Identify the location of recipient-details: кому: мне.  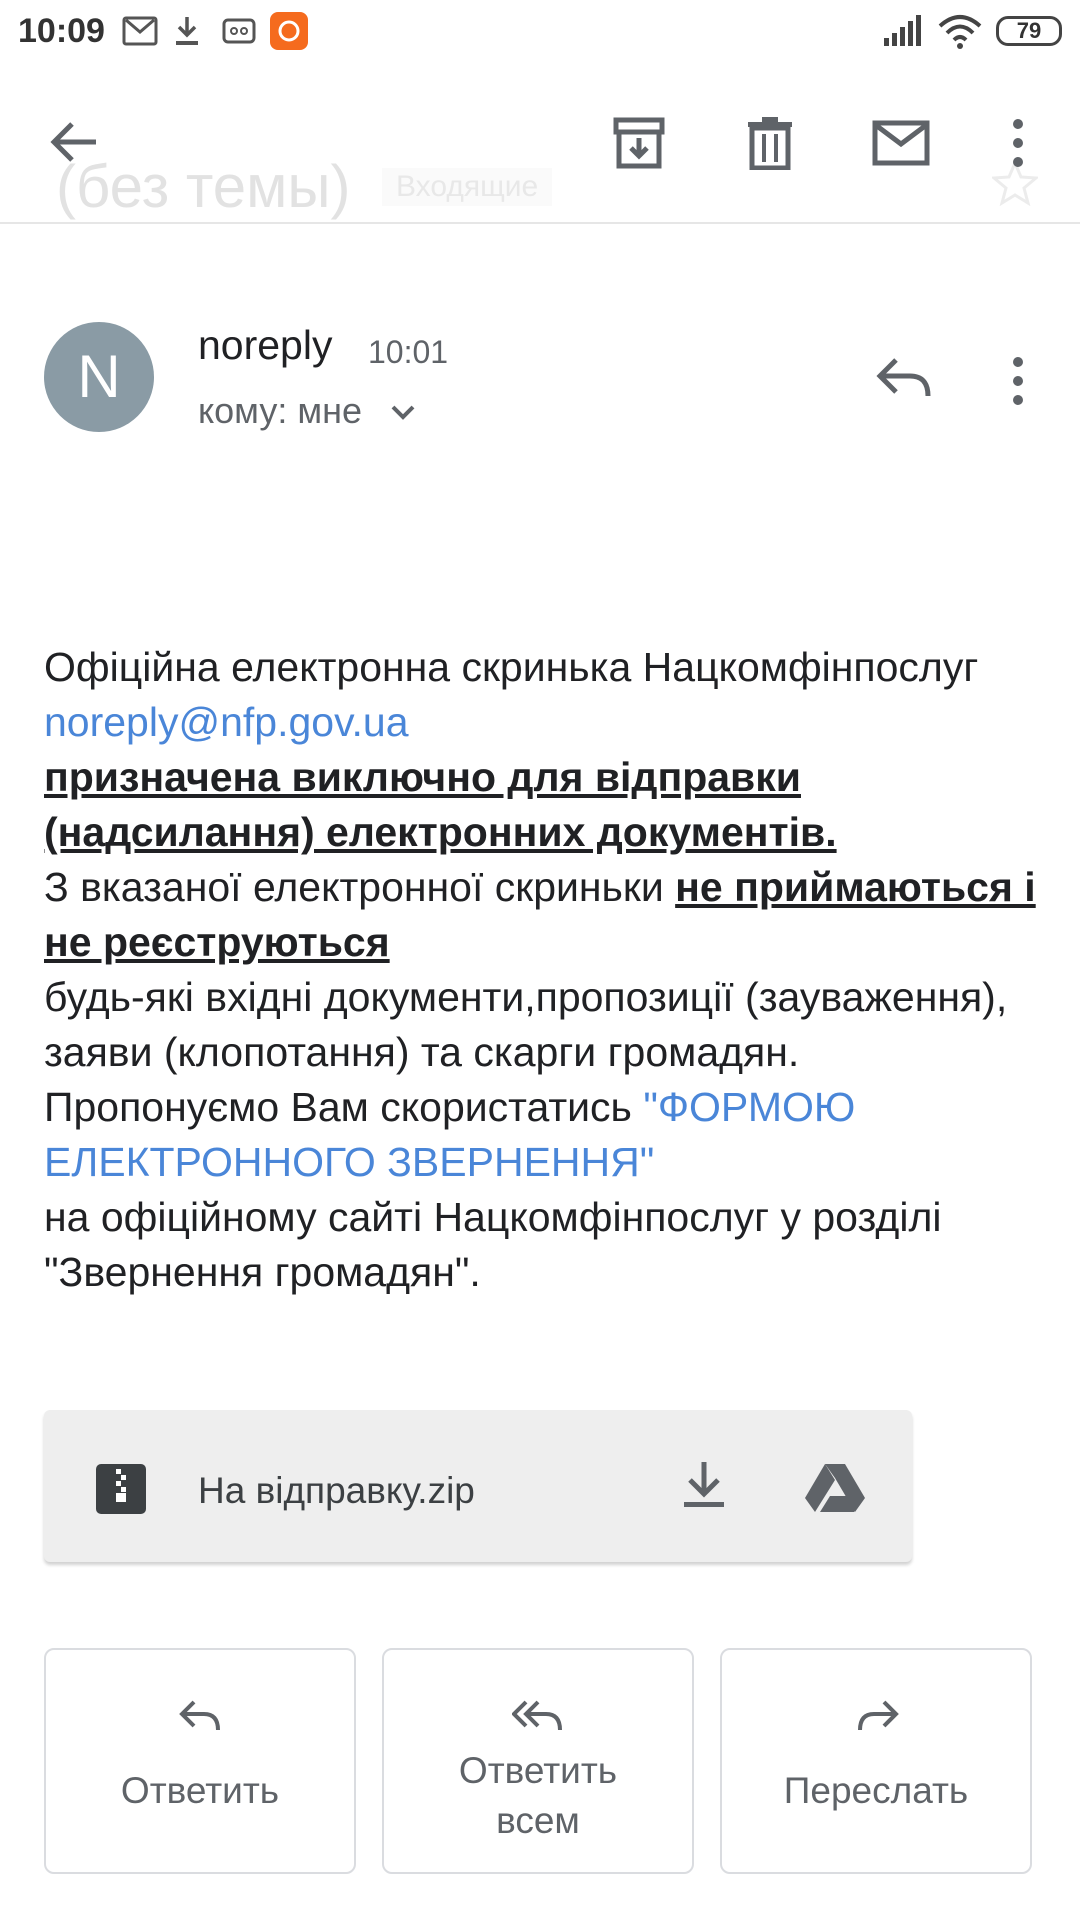
(307, 411).